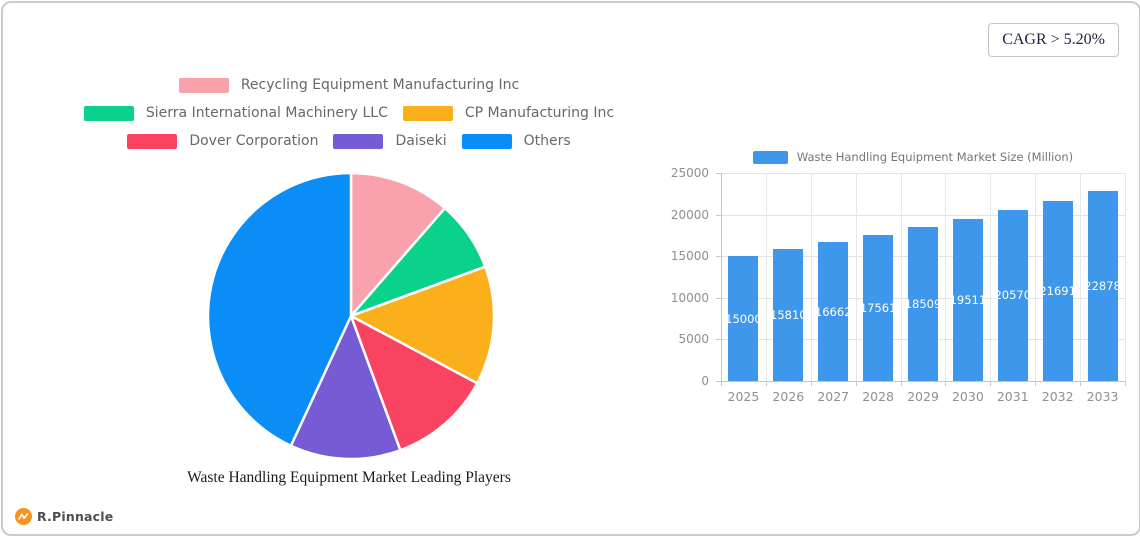 This screenshot has width=1140, height=537. What do you see at coordinates (421, 141) in the screenshot?
I see `legend-label: Daiseki` at bounding box center [421, 141].